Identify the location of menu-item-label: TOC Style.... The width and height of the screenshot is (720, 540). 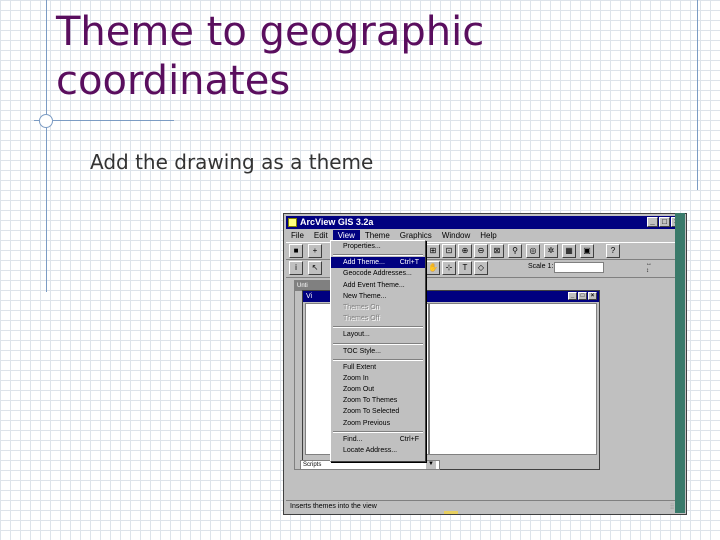
(362, 351).